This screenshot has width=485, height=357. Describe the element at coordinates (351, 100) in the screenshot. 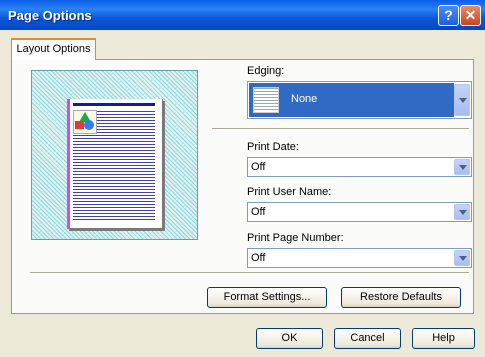

I see `edging-selected-item: None` at that location.